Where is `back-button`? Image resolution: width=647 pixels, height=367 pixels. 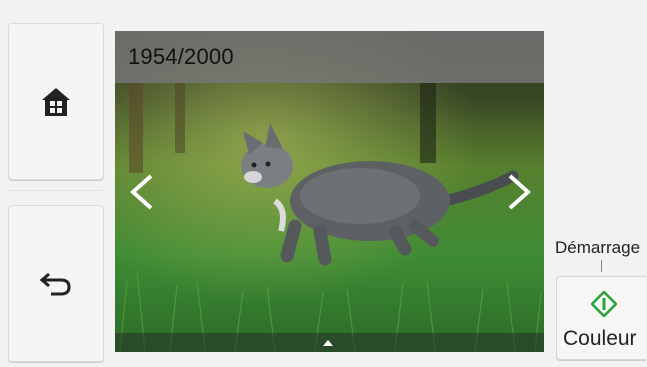
back-button is located at coordinates (56, 283).